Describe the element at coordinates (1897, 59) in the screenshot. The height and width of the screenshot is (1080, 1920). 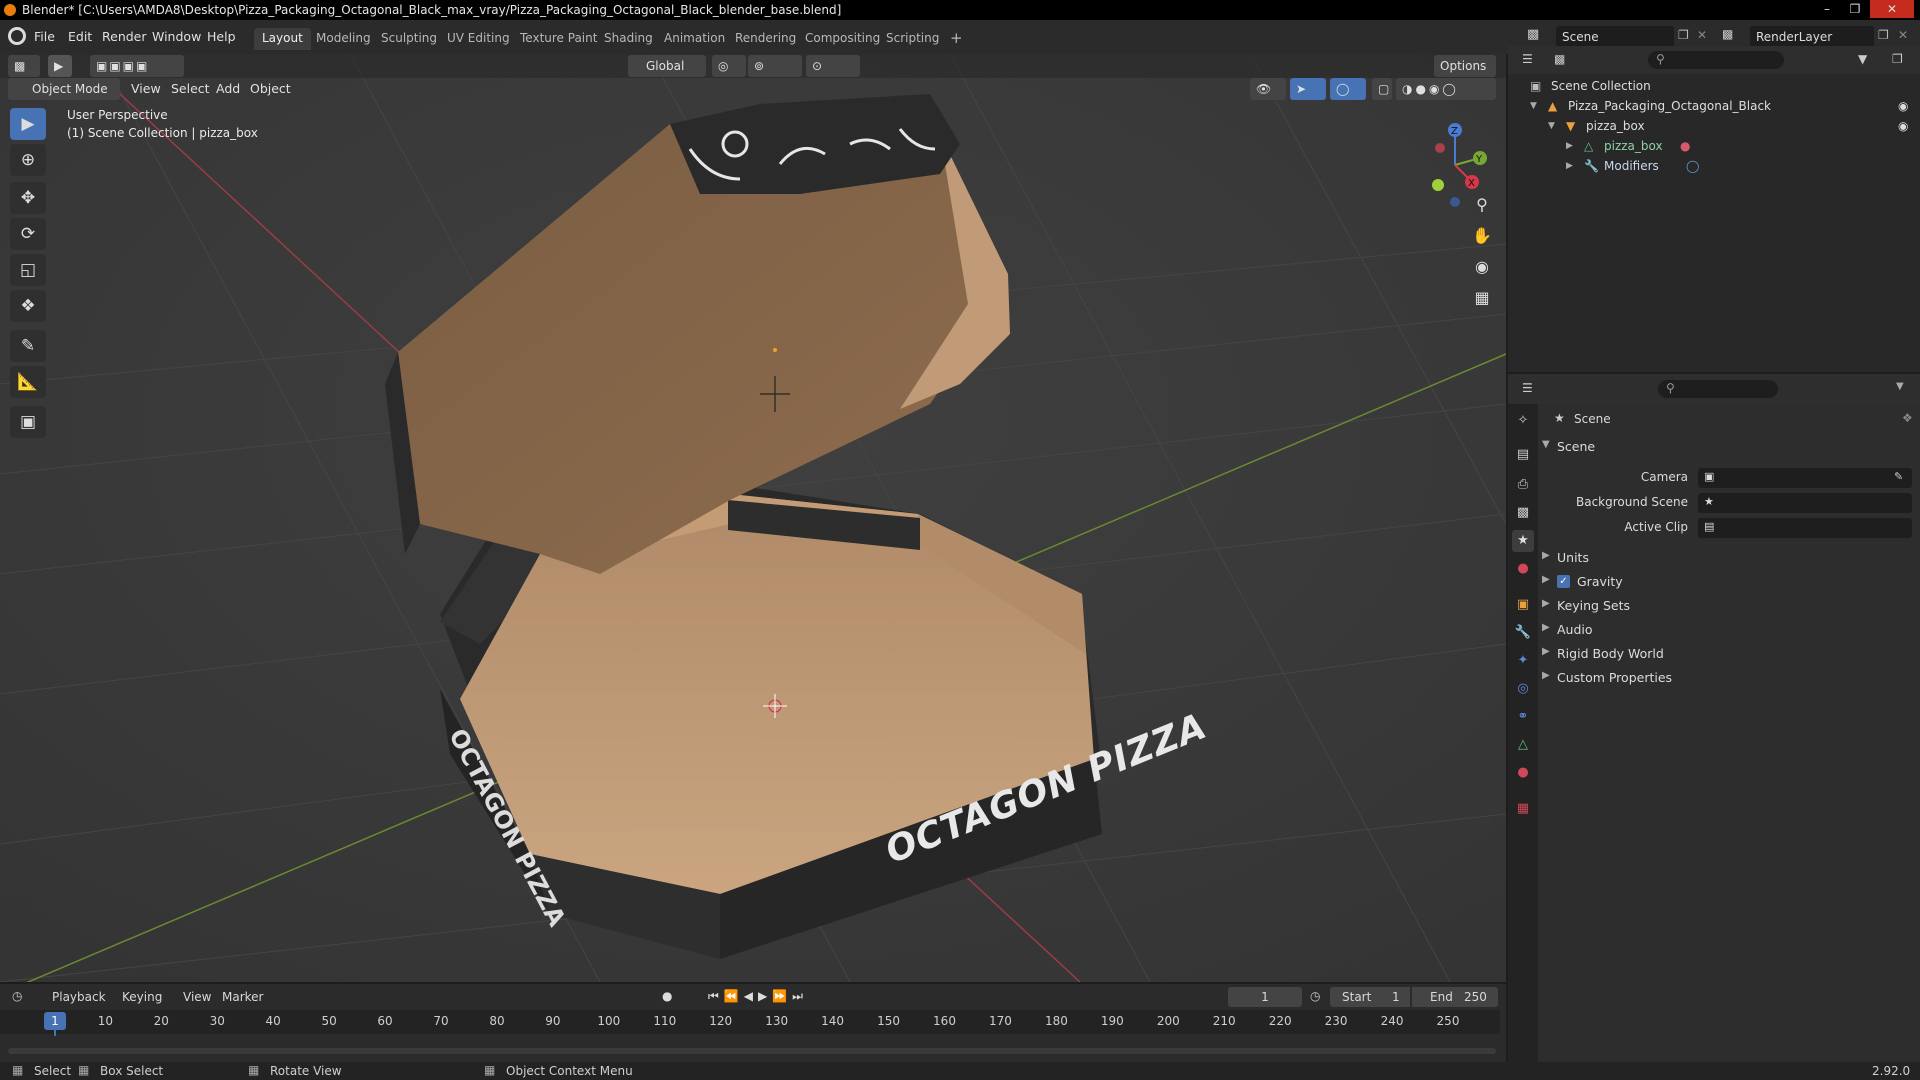
I see `new-collection-icon: ❐` at that location.